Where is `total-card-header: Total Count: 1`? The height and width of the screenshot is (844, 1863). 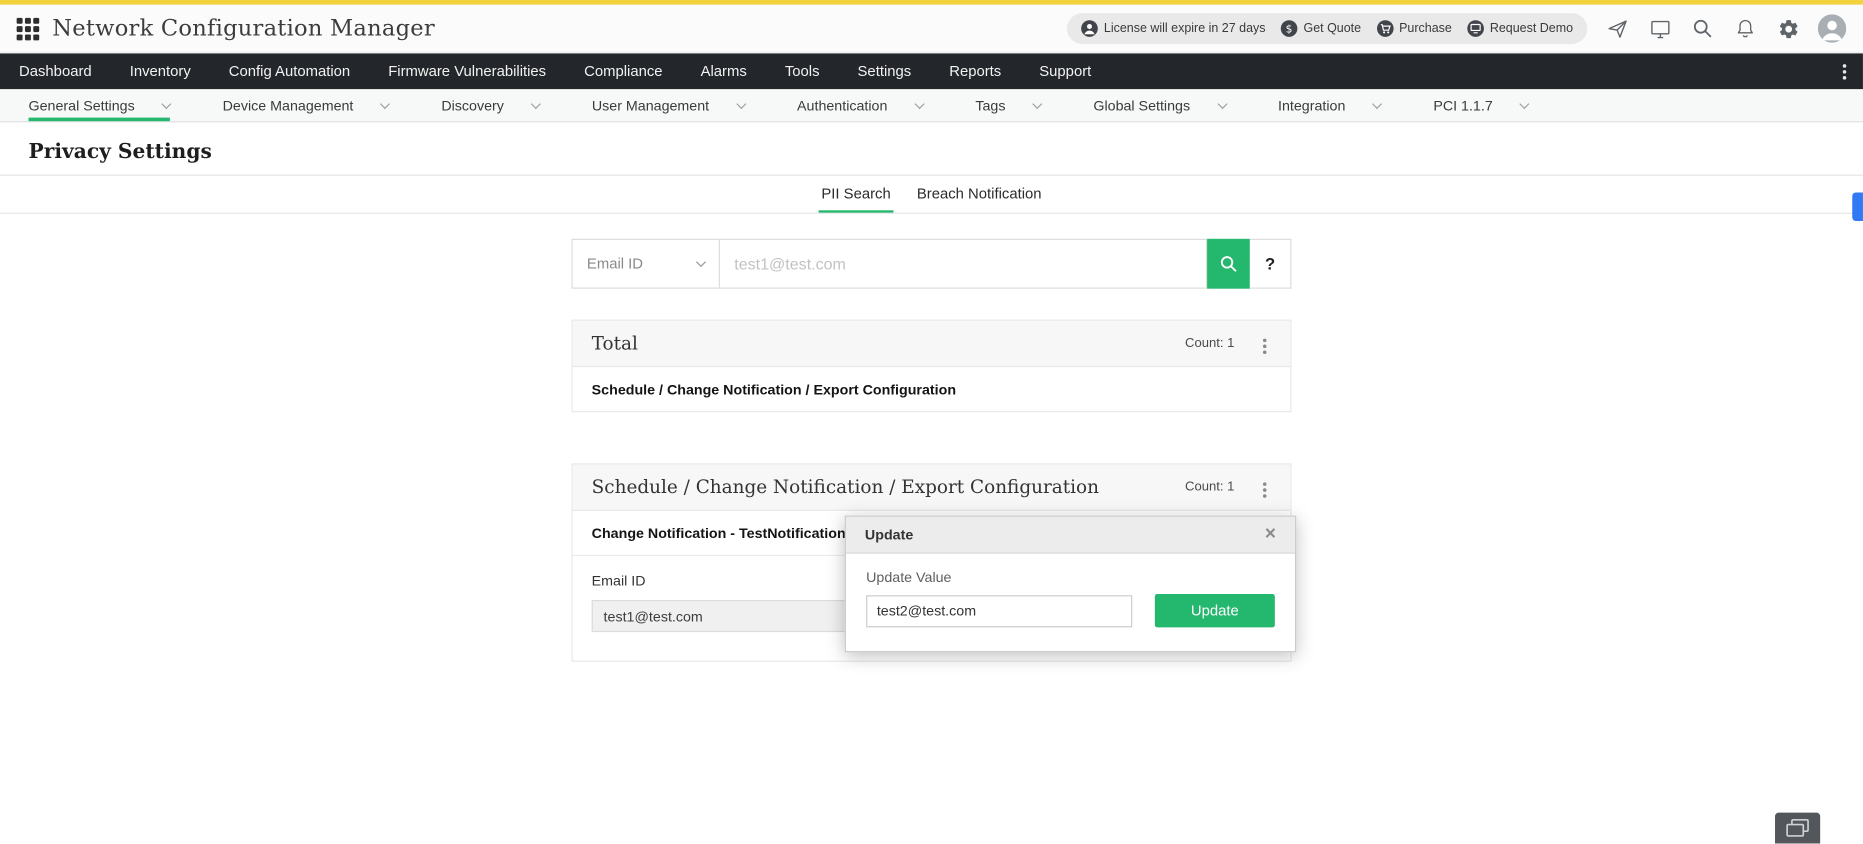 total-card-header: Total Count: 1 is located at coordinates (931, 344).